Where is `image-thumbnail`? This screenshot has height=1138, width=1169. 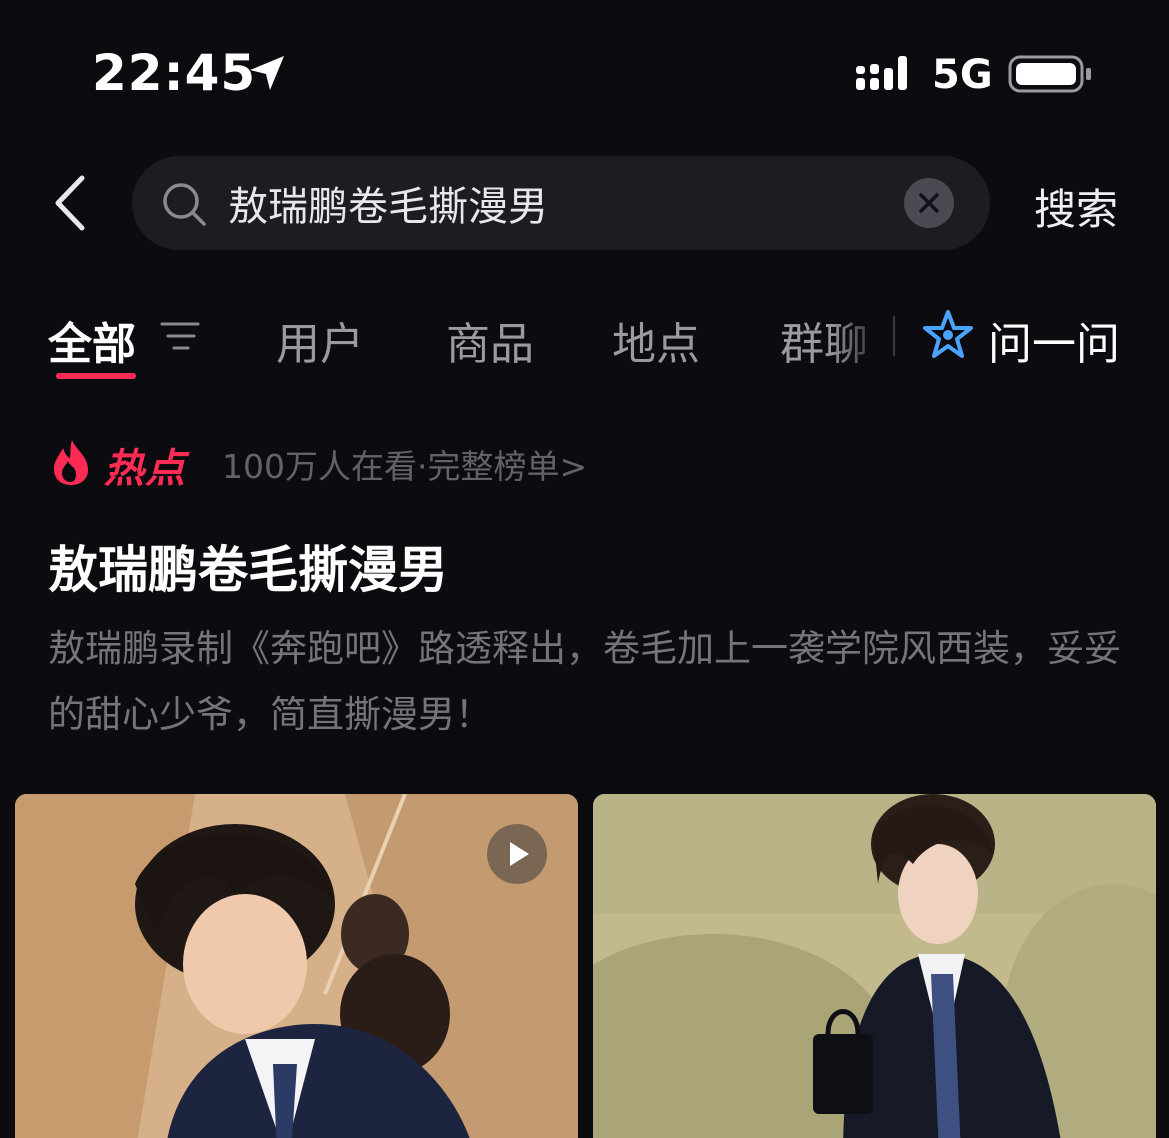
image-thumbnail is located at coordinates (874, 966).